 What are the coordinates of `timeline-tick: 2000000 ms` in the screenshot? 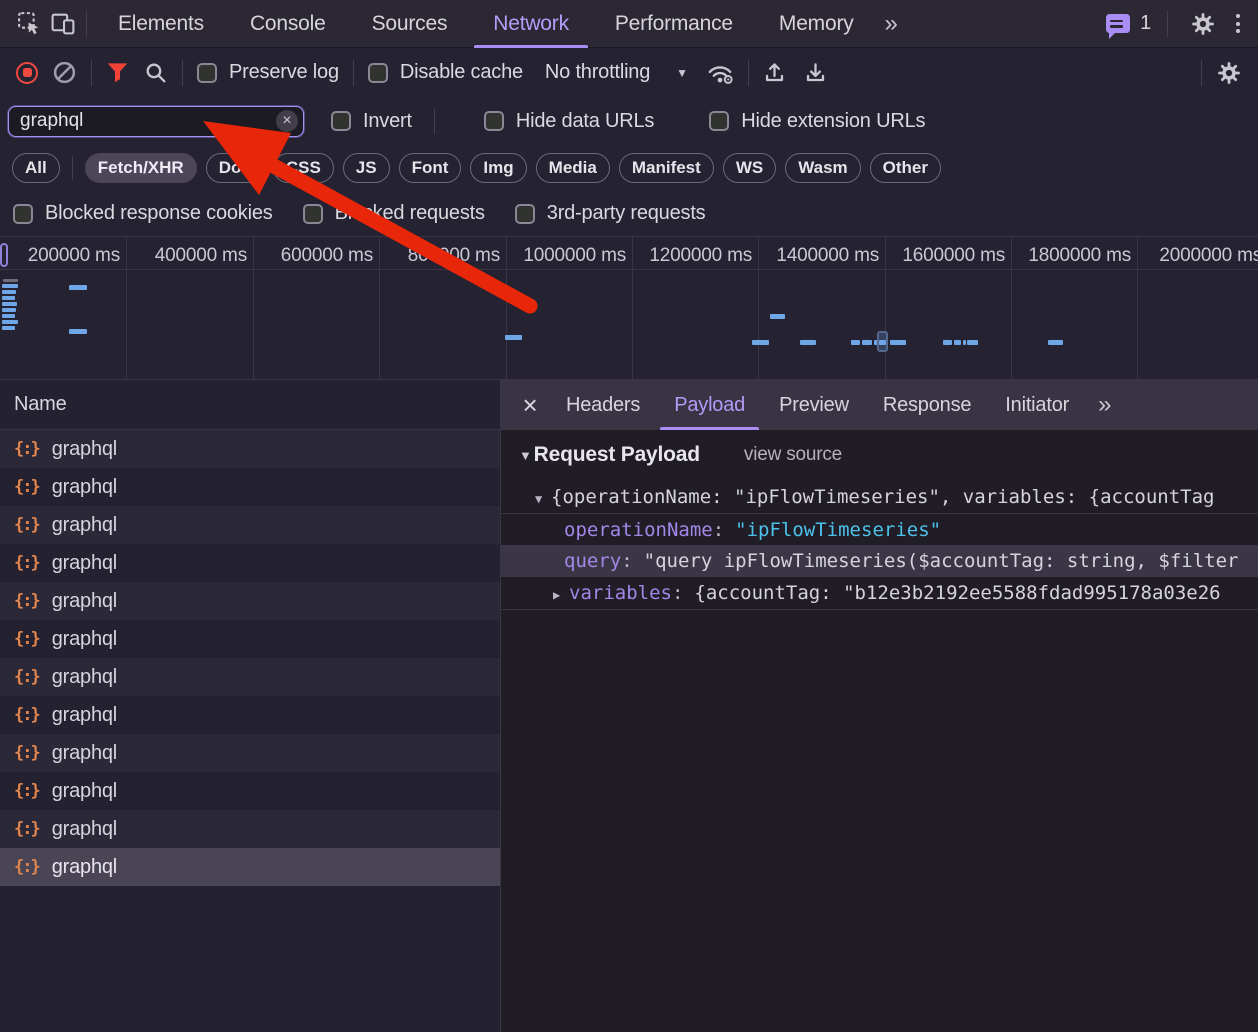 It's located at (1208, 255).